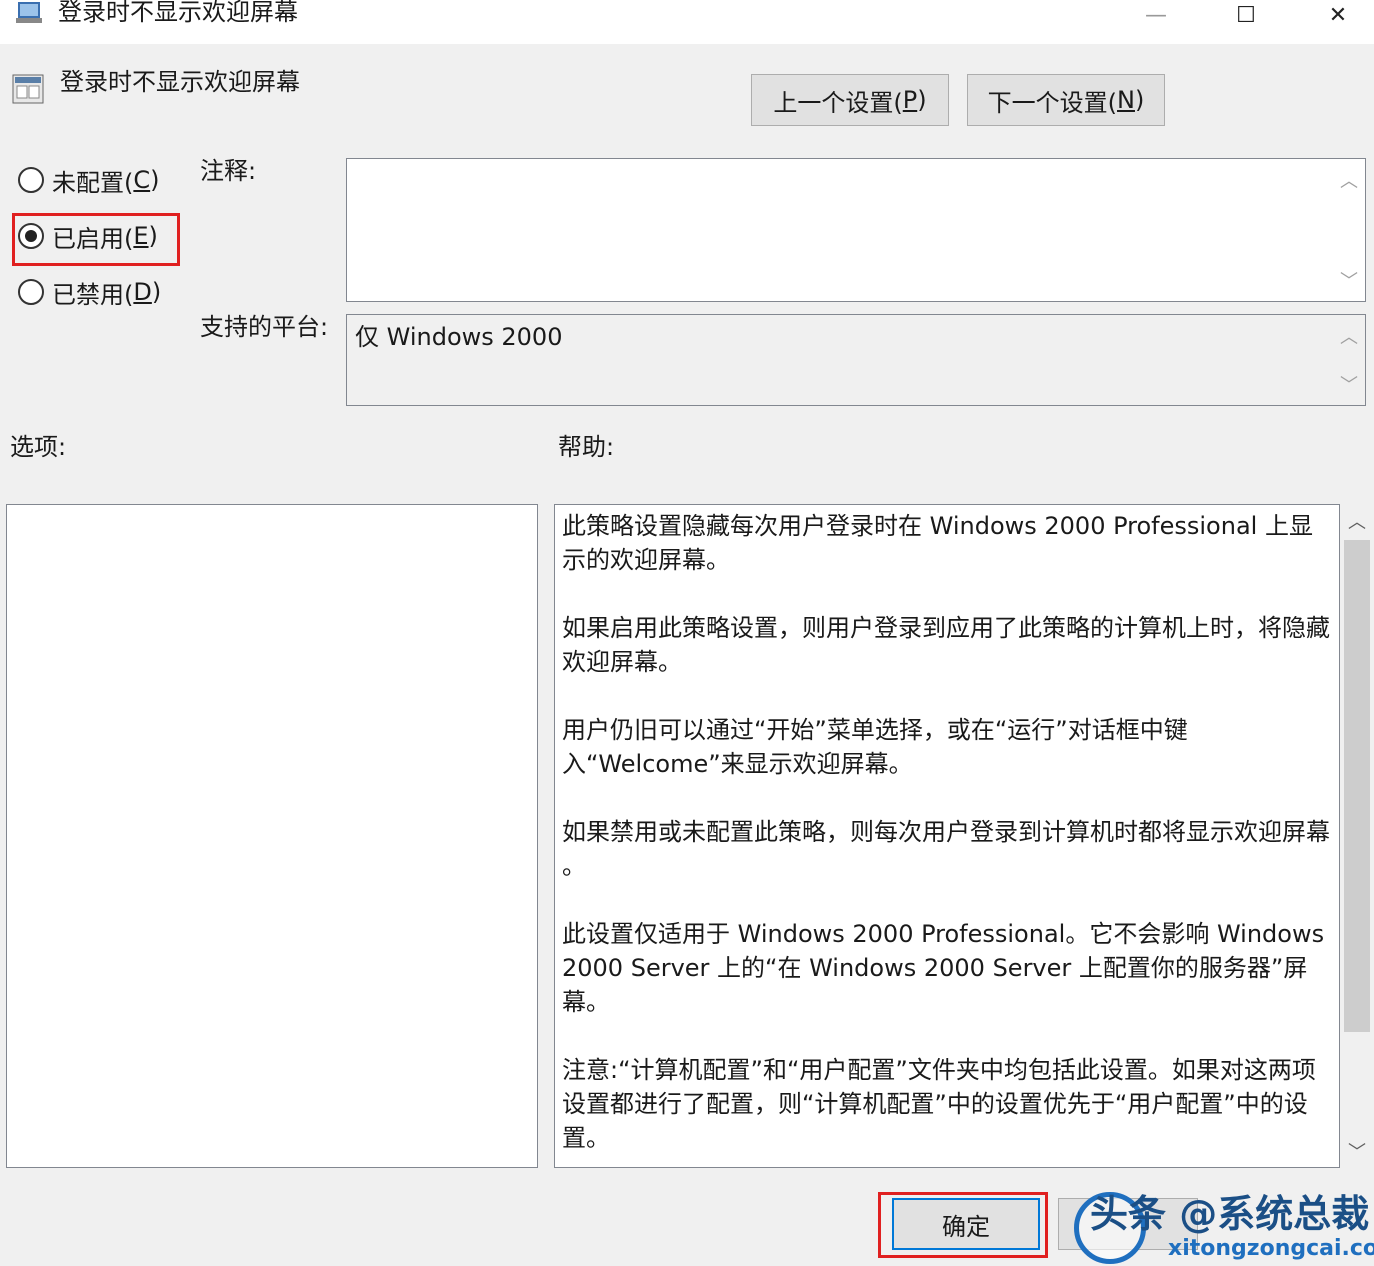 Image resolution: width=1374 pixels, height=1266 pixels. I want to click on maximize-button: ☐, so click(1246, 15).